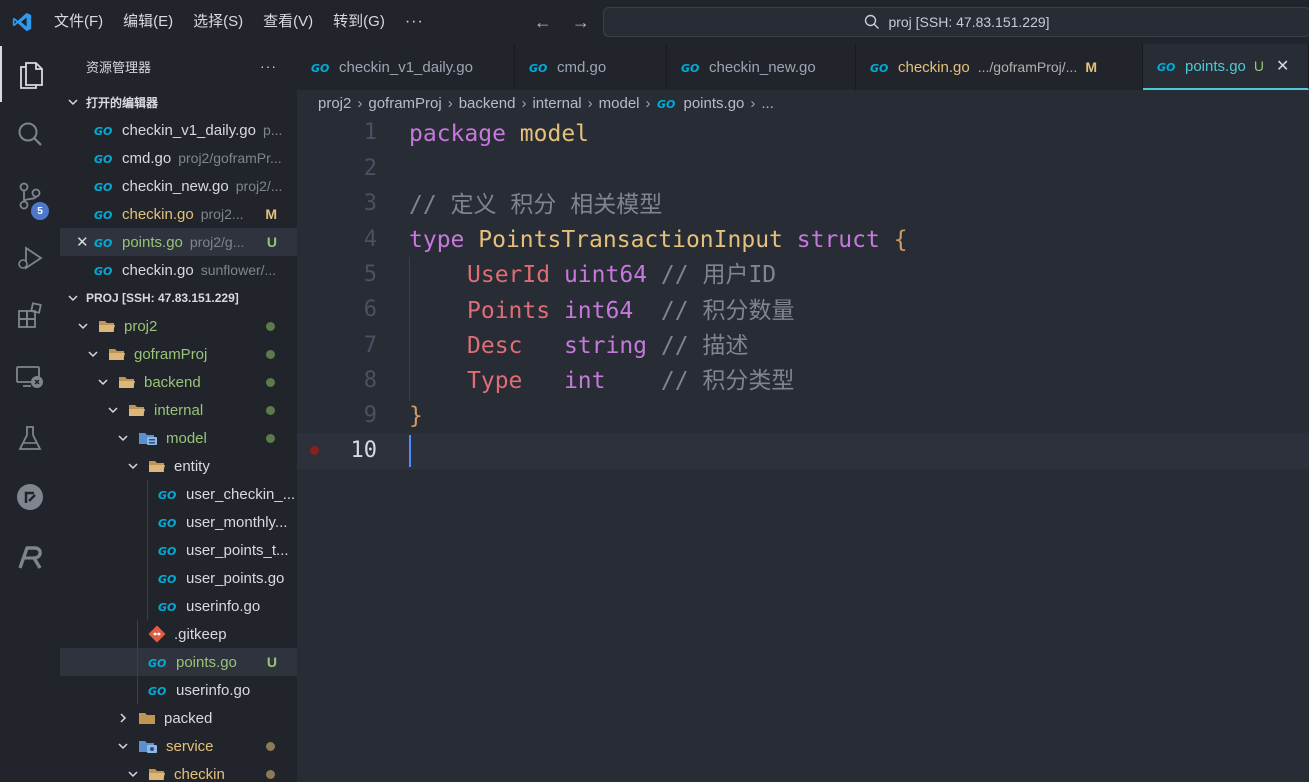 The width and height of the screenshot is (1309, 782). I want to click on code-keyword: type, so click(437, 240).